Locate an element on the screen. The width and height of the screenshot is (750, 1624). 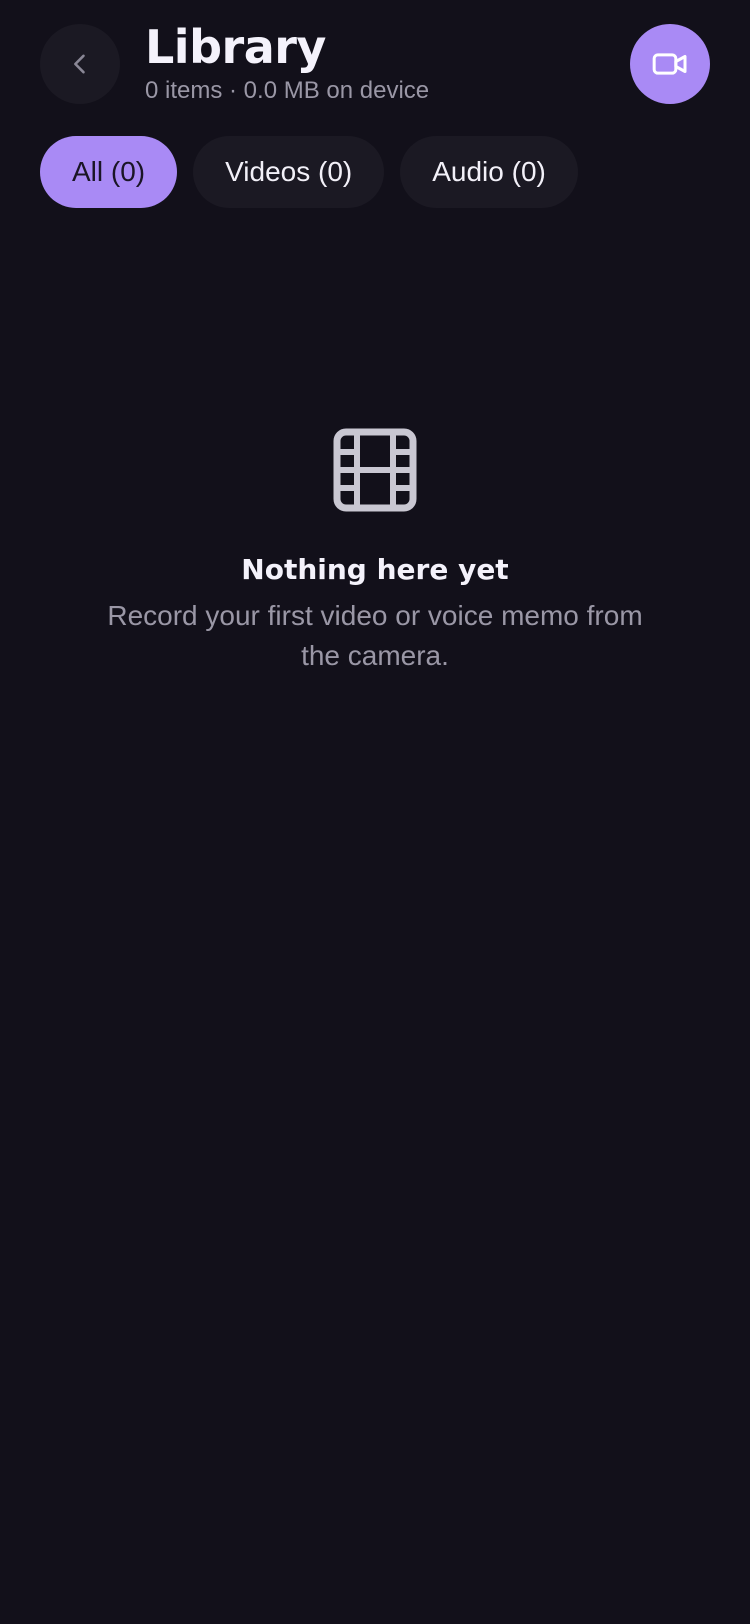
tab-all: All (0) is located at coordinates (109, 172).